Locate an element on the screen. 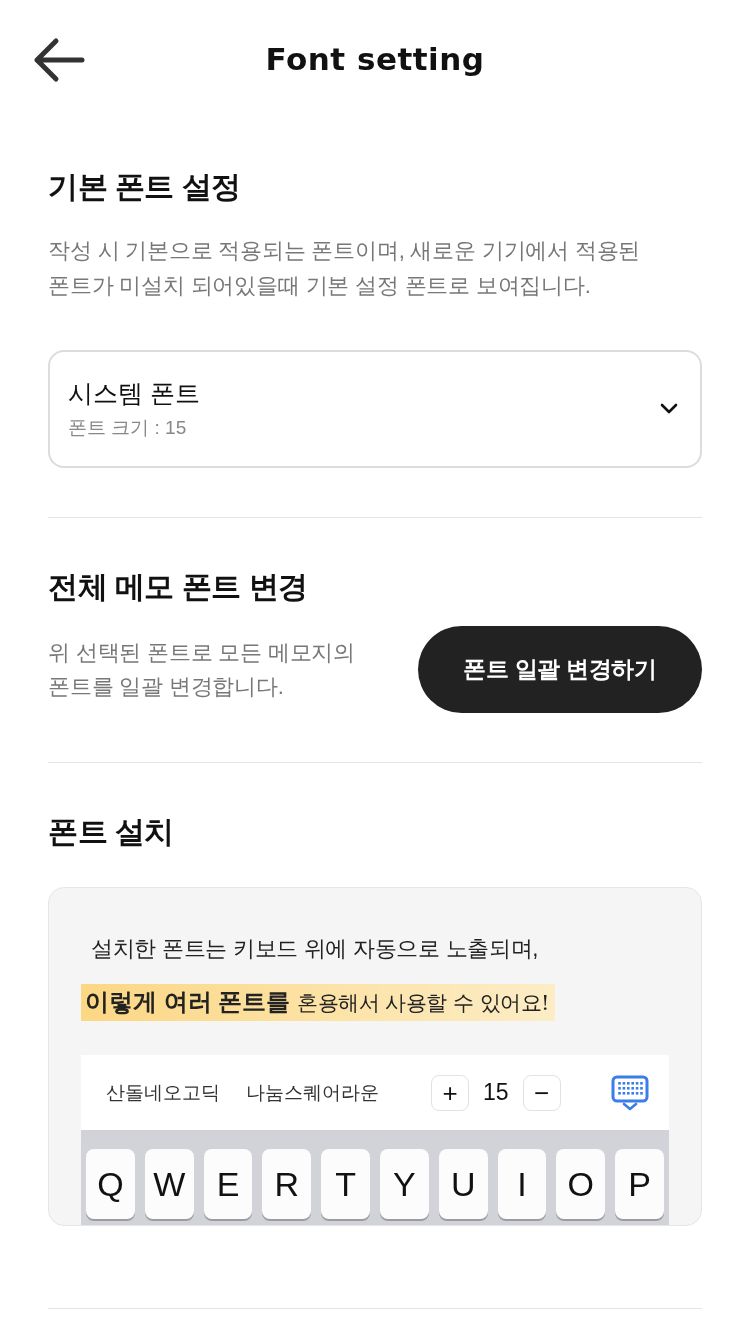 Image resolution: width=750 pixels, height=1334 pixels. change-all-button: 폰트 일괄 변경하기 is located at coordinates (560, 669).